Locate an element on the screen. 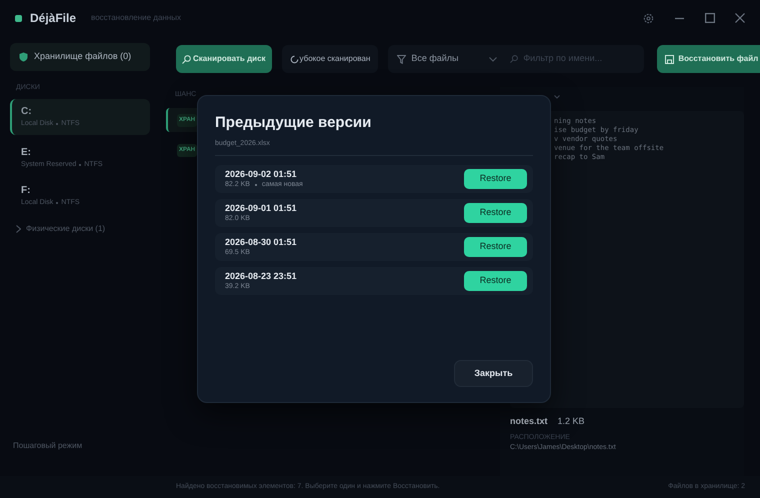 Image resolution: width=760 pixels, height=498 pixels. app-title: DéjàFile is located at coordinates (53, 18).